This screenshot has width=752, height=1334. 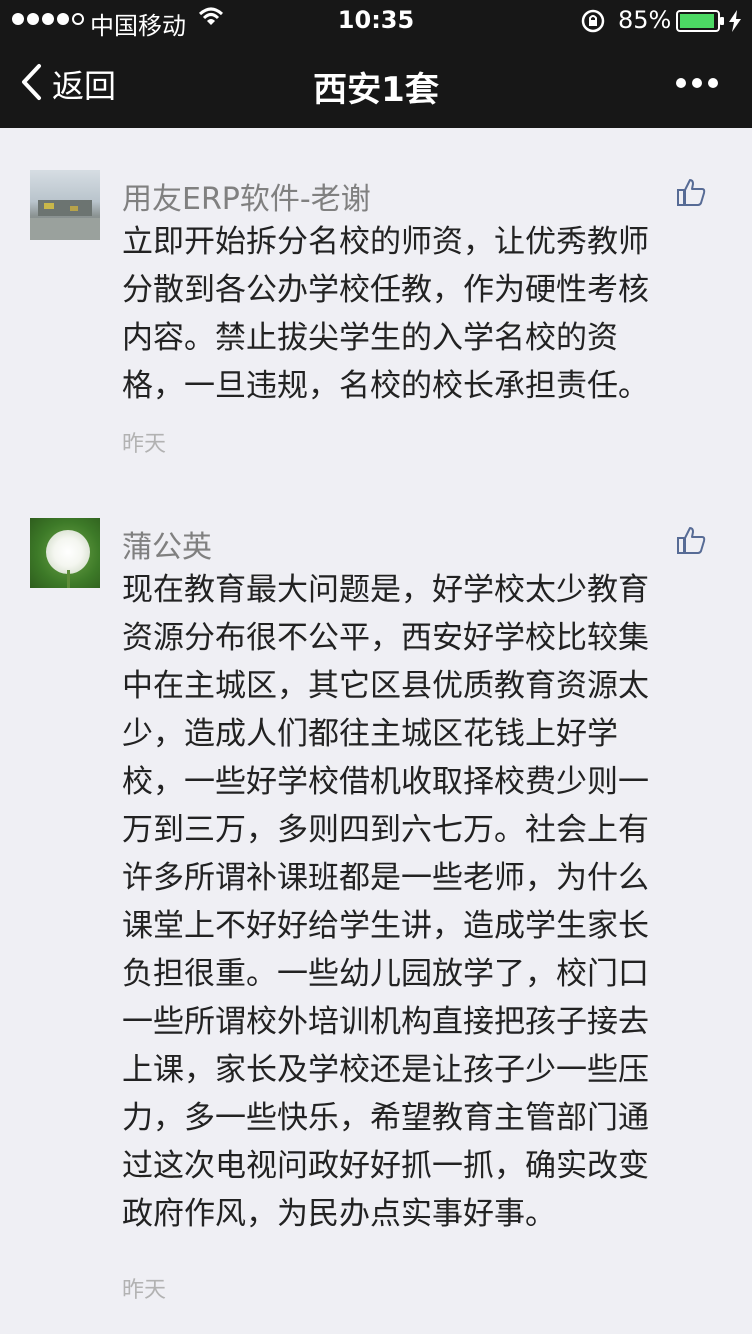 I want to click on comment-author: 蒲公英, so click(x=167, y=544).